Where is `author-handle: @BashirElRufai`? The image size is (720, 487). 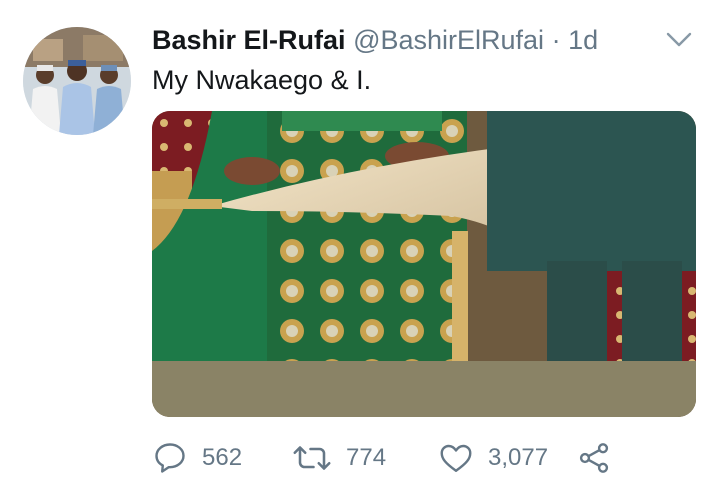 author-handle: @BashirElRufai is located at coordinates (448, 40).